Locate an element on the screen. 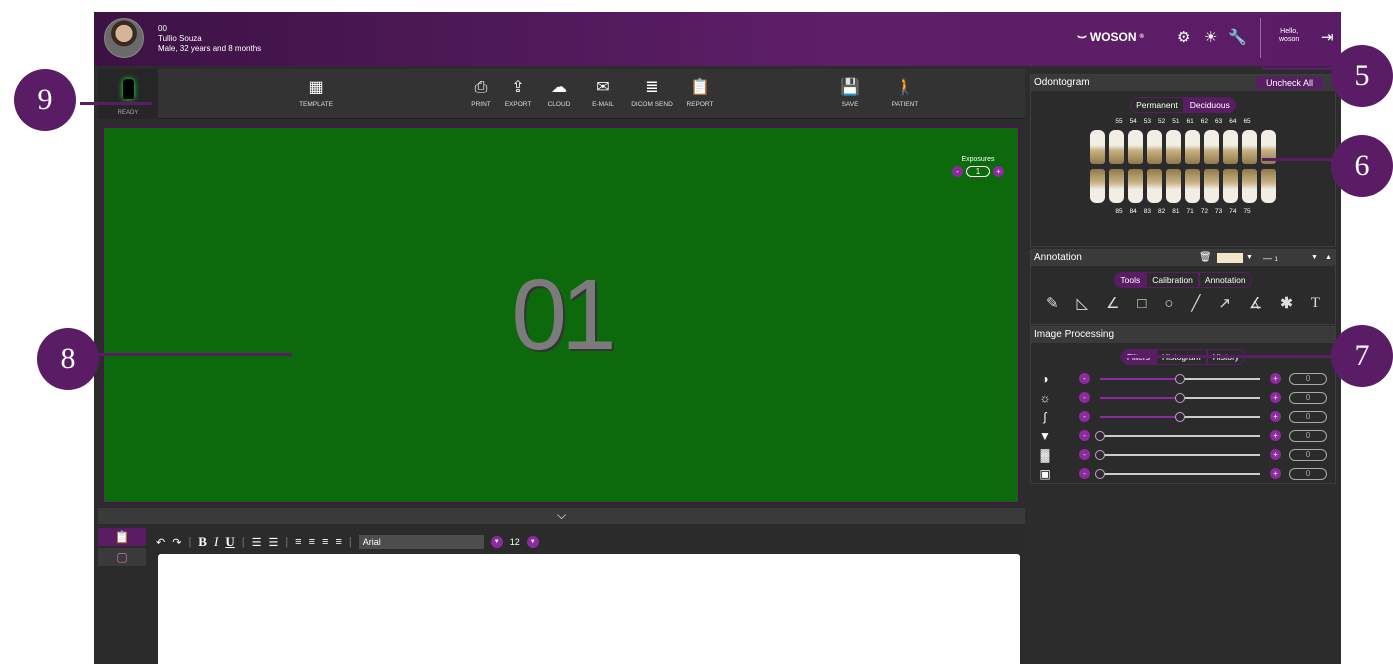 This screenshot has width=1393, height=664. email-button: ✉ E-MAIL is located at coordinates (603, 94).